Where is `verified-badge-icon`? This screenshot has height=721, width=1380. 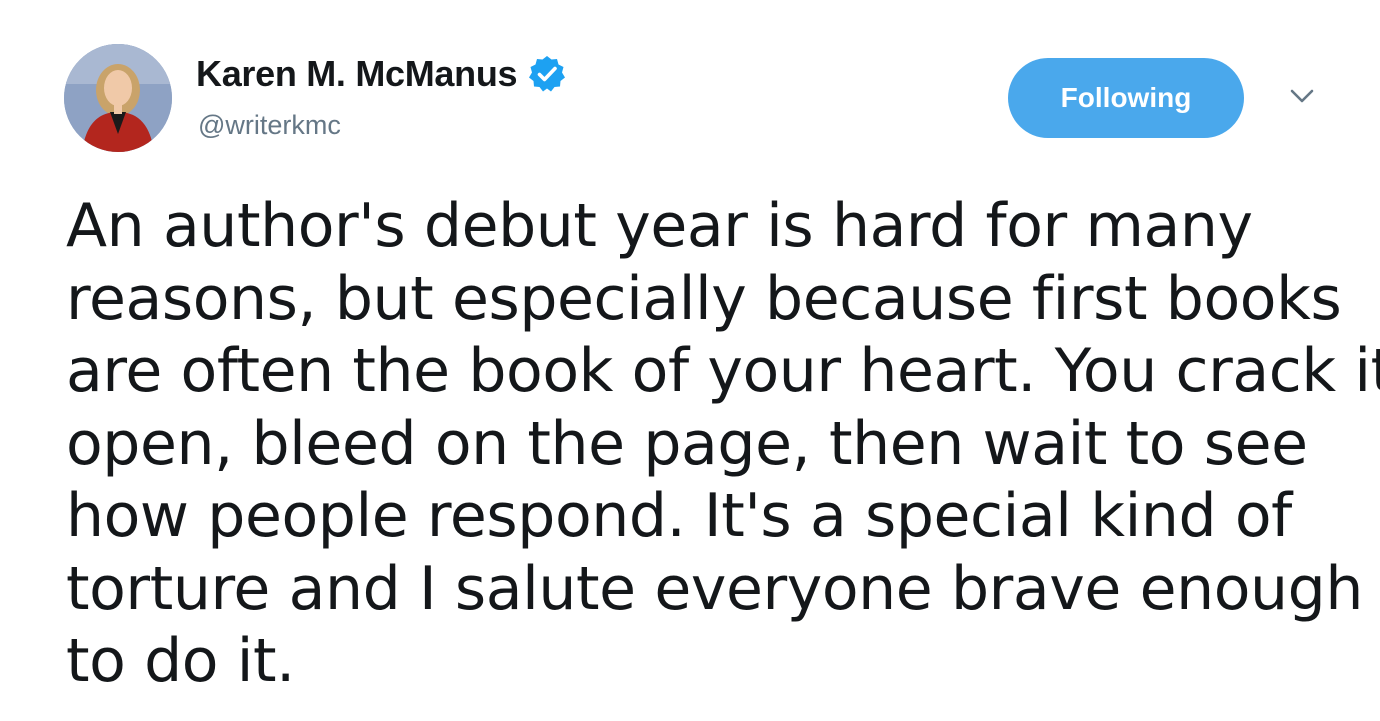 verified-badge-icon is located at coordinates (547, 74).